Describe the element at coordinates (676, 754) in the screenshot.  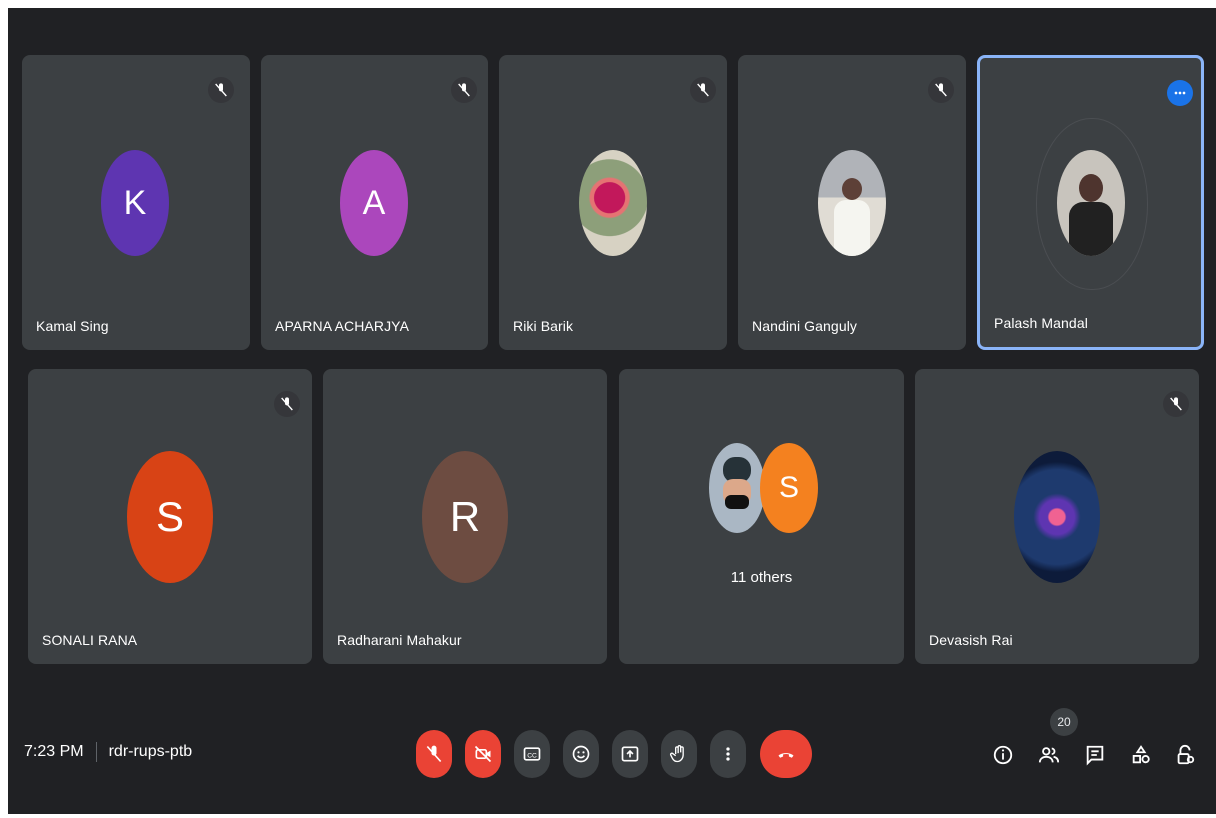
I see `raise-hand-icon` at that location.